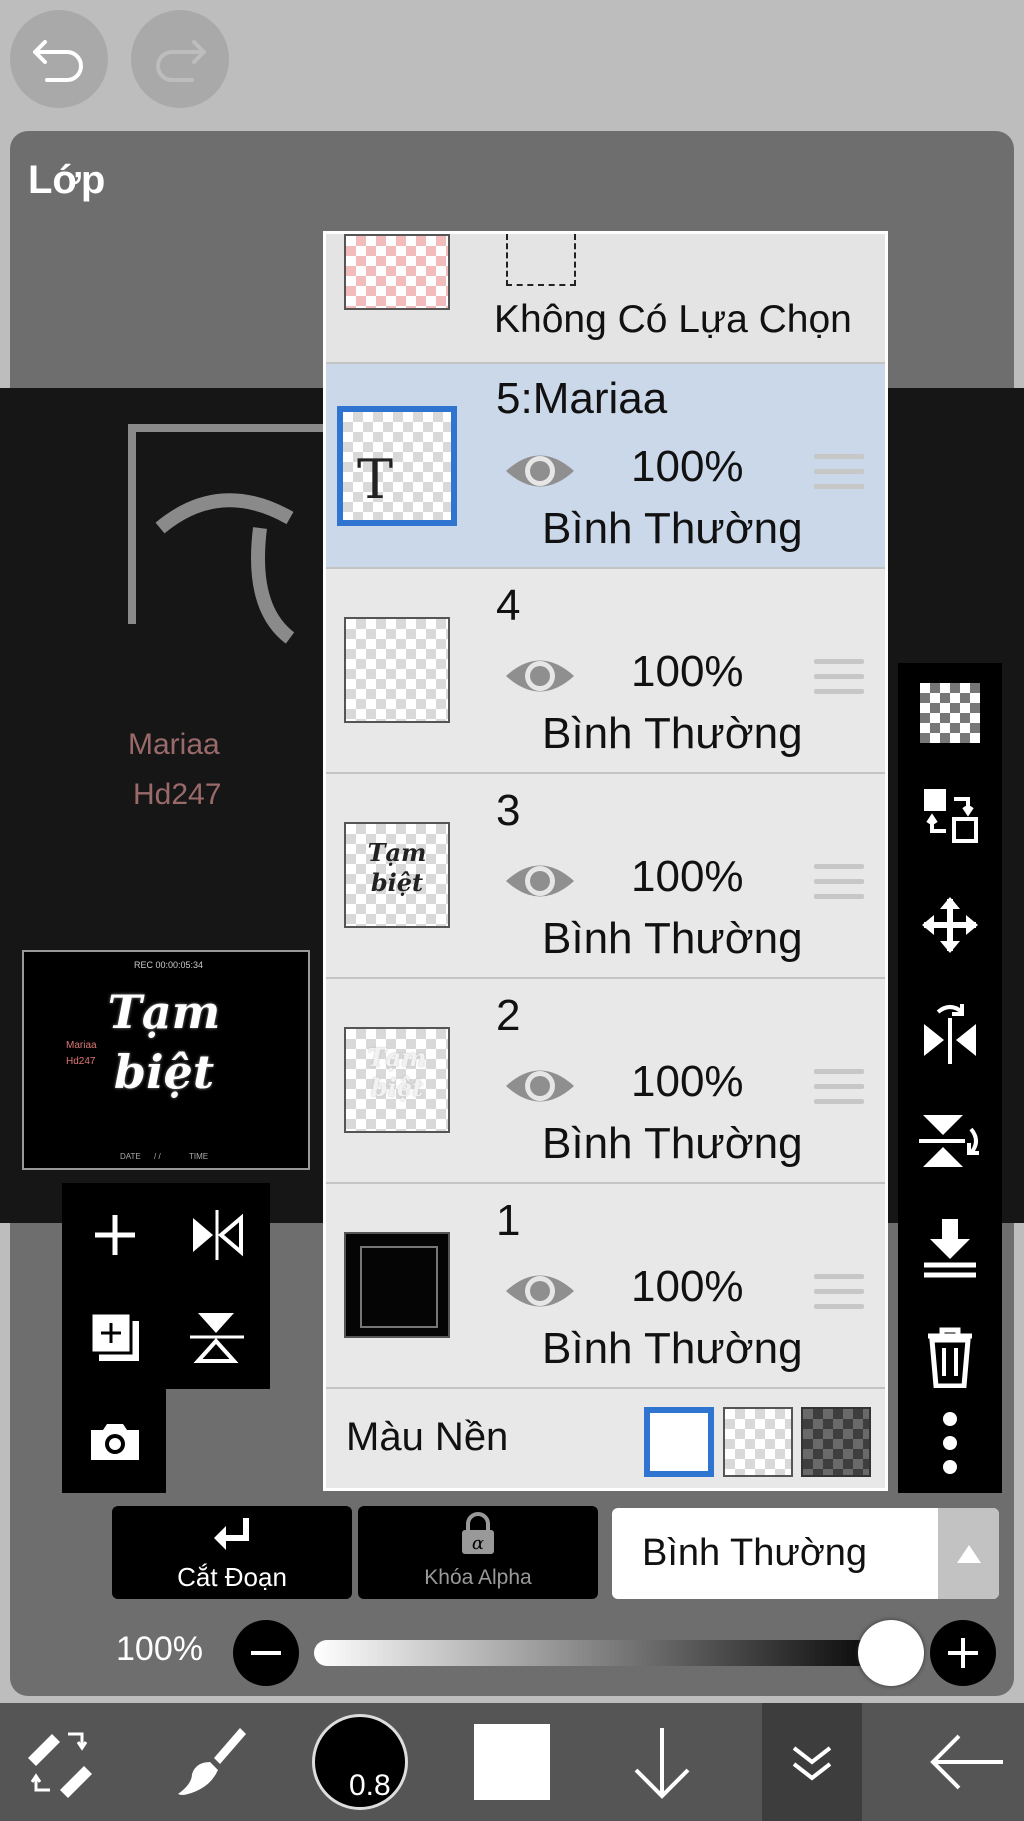 Image resolution: width=1024 pixels, height=1821 pixels. I want to click on opacity-increase-button, so click(963, 1653).